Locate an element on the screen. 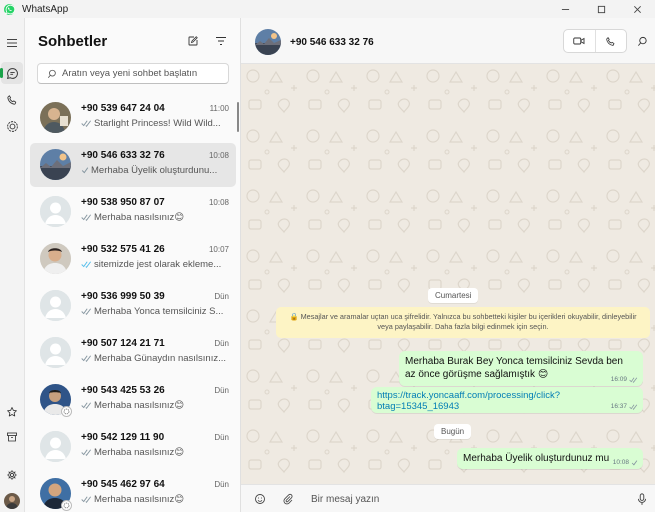  title-bar: WhatsApp is located at coordinates (327, 9).